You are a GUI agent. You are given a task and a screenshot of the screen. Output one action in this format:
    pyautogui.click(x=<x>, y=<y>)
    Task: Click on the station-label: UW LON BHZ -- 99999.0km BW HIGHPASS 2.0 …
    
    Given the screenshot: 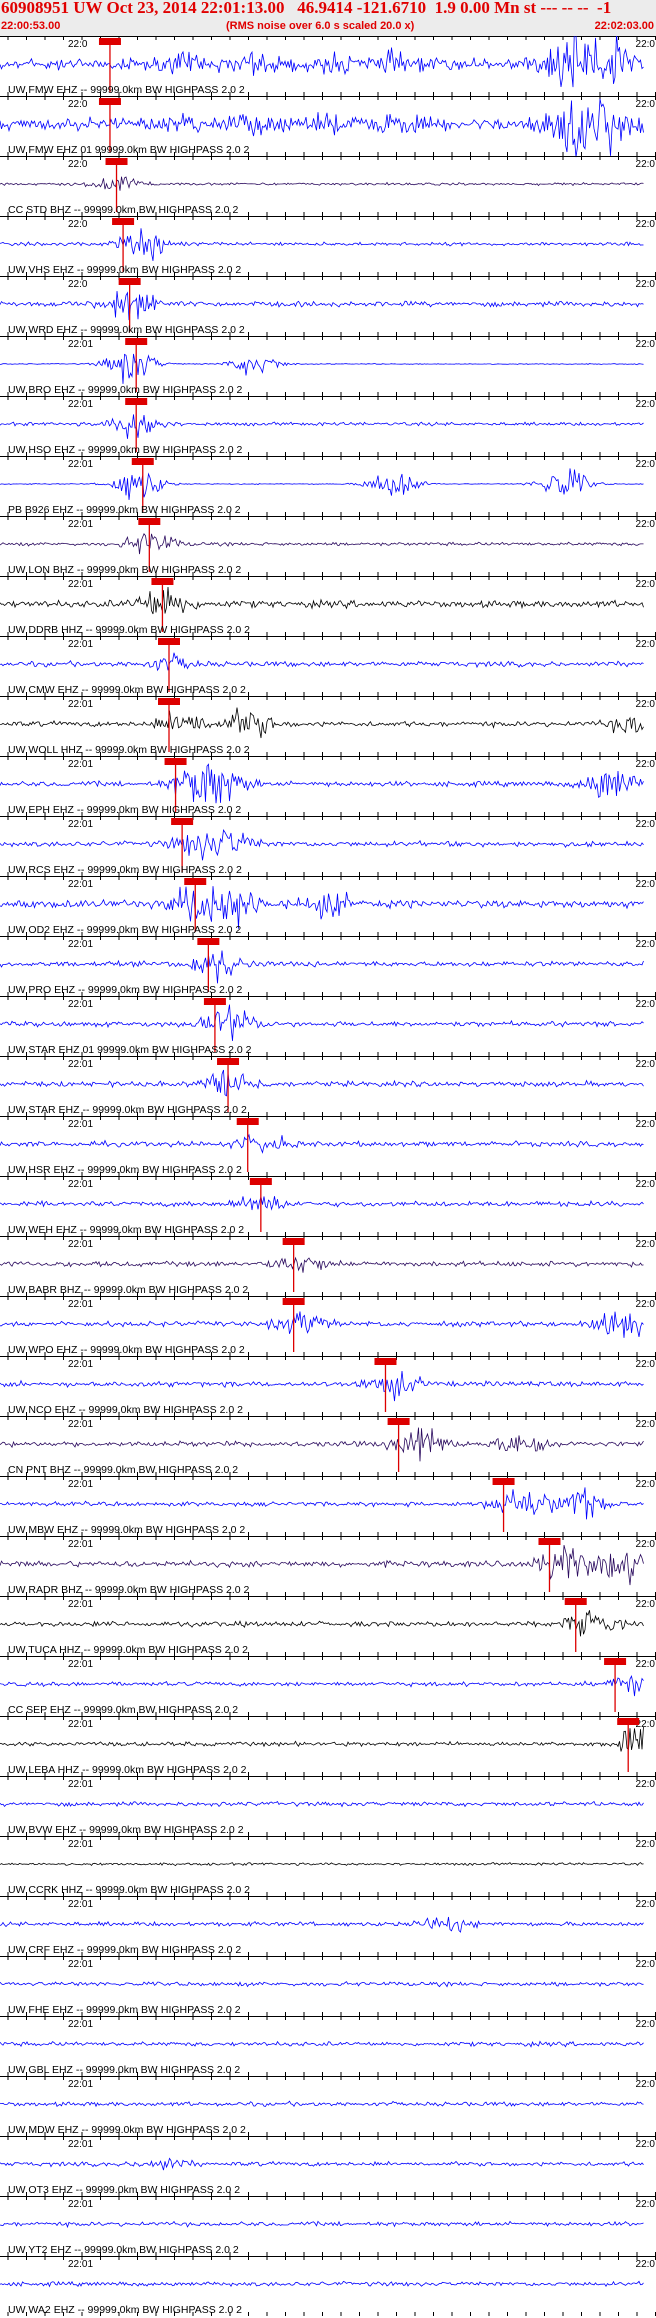 What is the action you would take?
    pyautogui.click(x=124, y=570)
    